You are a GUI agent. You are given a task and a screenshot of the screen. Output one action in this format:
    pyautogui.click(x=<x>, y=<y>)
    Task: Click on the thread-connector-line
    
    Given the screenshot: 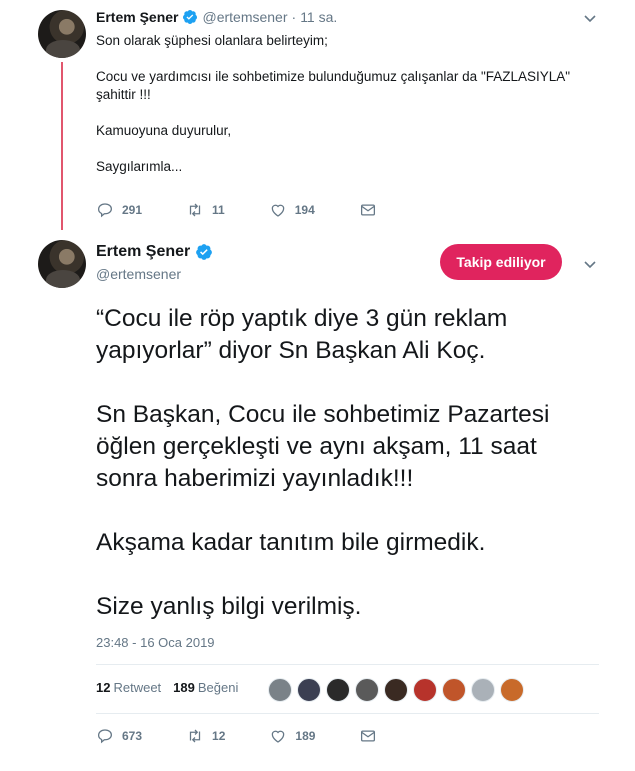 What is the action you would take?
    pyautogui.click(x=62, y=146)
    